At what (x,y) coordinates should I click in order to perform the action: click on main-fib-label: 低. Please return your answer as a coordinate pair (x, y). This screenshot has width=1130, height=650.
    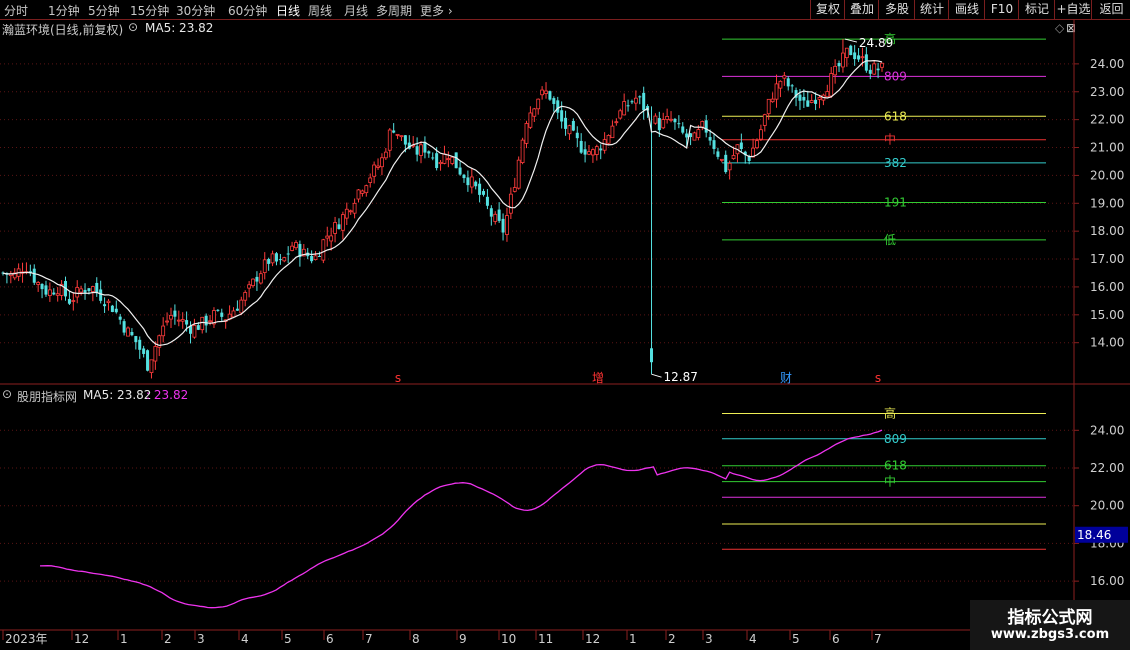
    Looking at the image, I should click on (890, 240).